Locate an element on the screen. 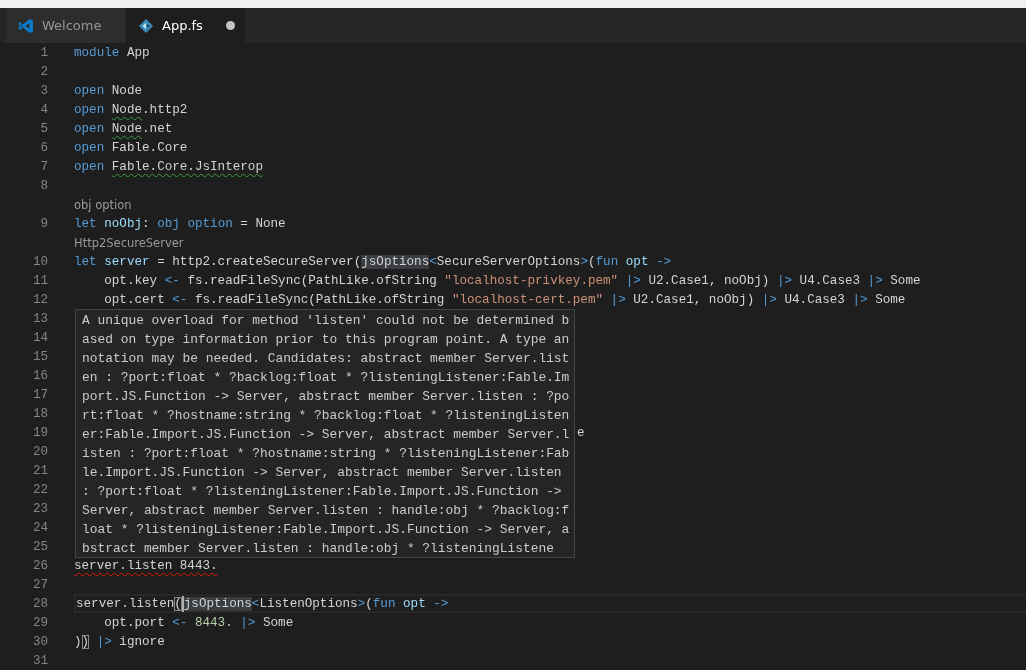 The image size is (1026, 670). line-number: 11 is located at coordinates (39, 280).